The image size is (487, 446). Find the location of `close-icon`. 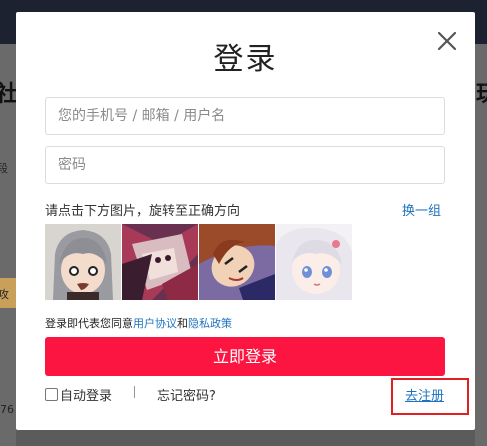

close-icon is located at coordinates (447, 41).